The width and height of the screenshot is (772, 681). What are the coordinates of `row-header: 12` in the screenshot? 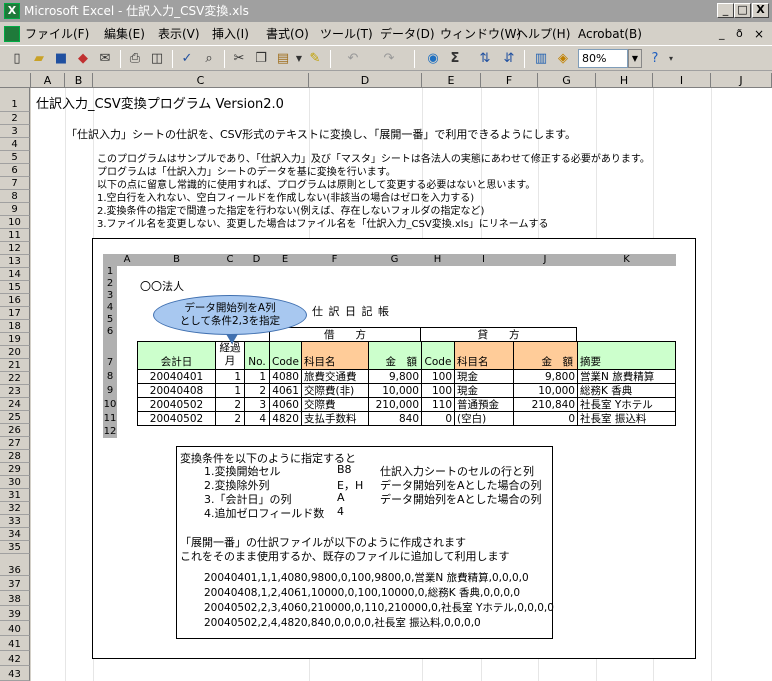 It's located at (15, 248).